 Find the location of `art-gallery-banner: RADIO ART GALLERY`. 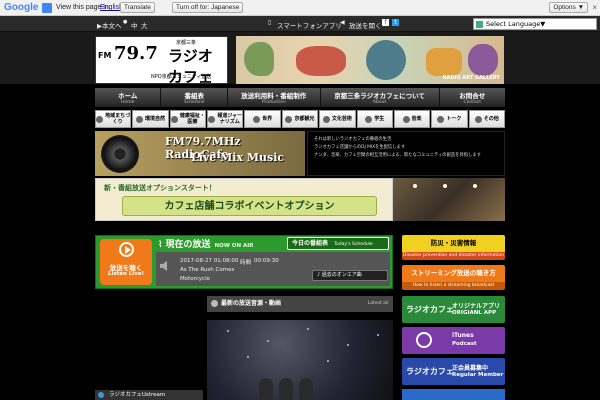

art-gallery-banner: RADIO ART GALLERY is located at coordinates (370, 60).